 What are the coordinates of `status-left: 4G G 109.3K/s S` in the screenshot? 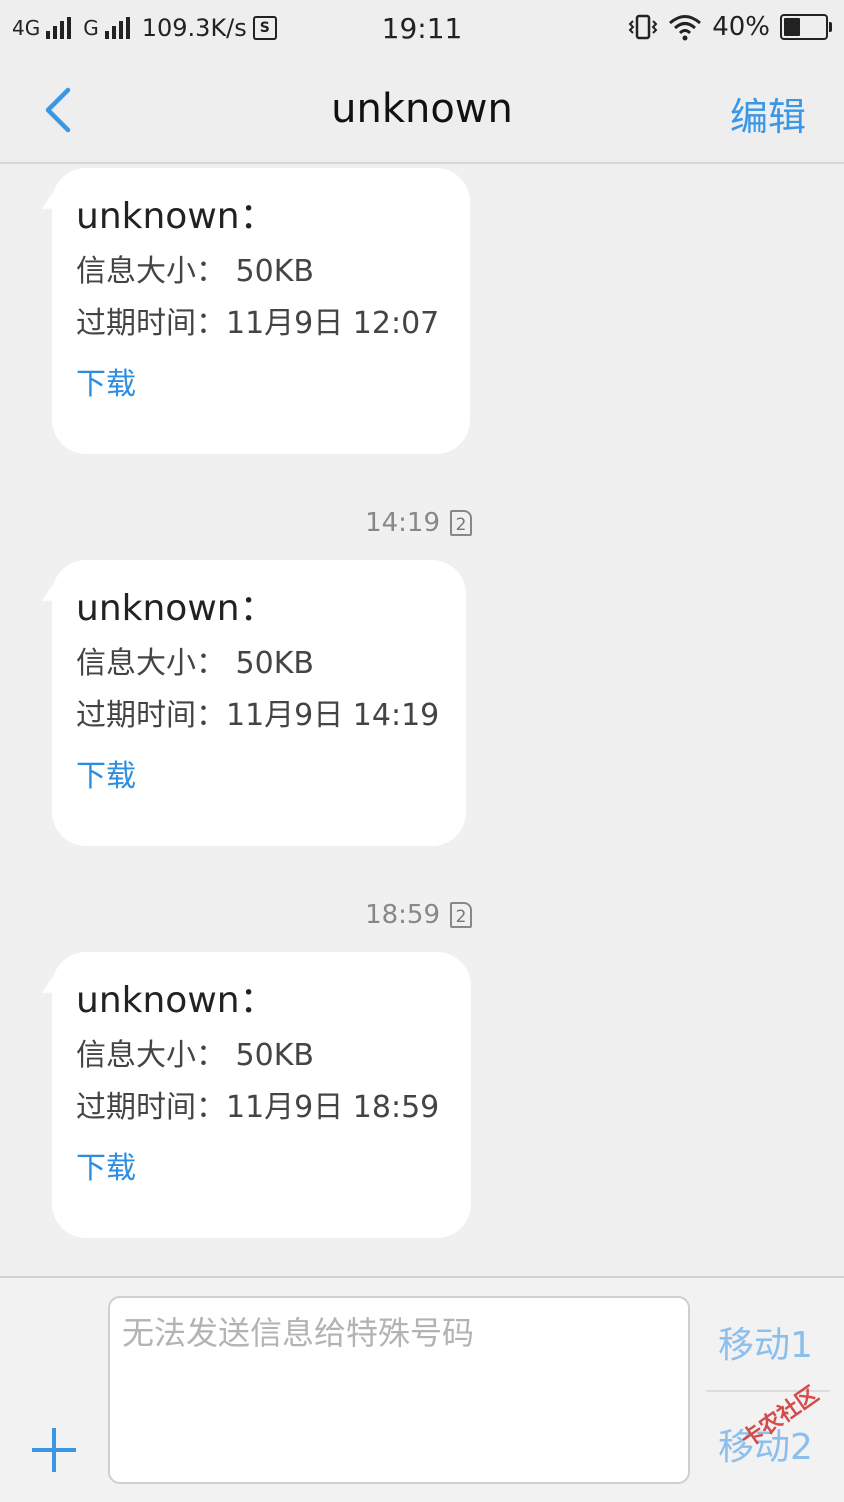 It's located at (144, 28).